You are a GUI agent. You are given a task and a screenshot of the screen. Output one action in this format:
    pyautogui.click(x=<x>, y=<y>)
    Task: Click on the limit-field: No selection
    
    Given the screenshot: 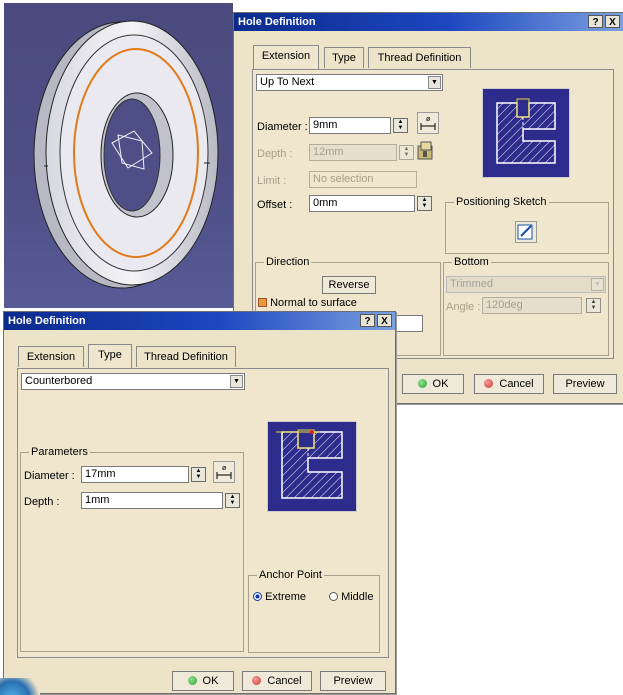 What is the action you would take?
    pyautogui.click(x=363, y=179)
    